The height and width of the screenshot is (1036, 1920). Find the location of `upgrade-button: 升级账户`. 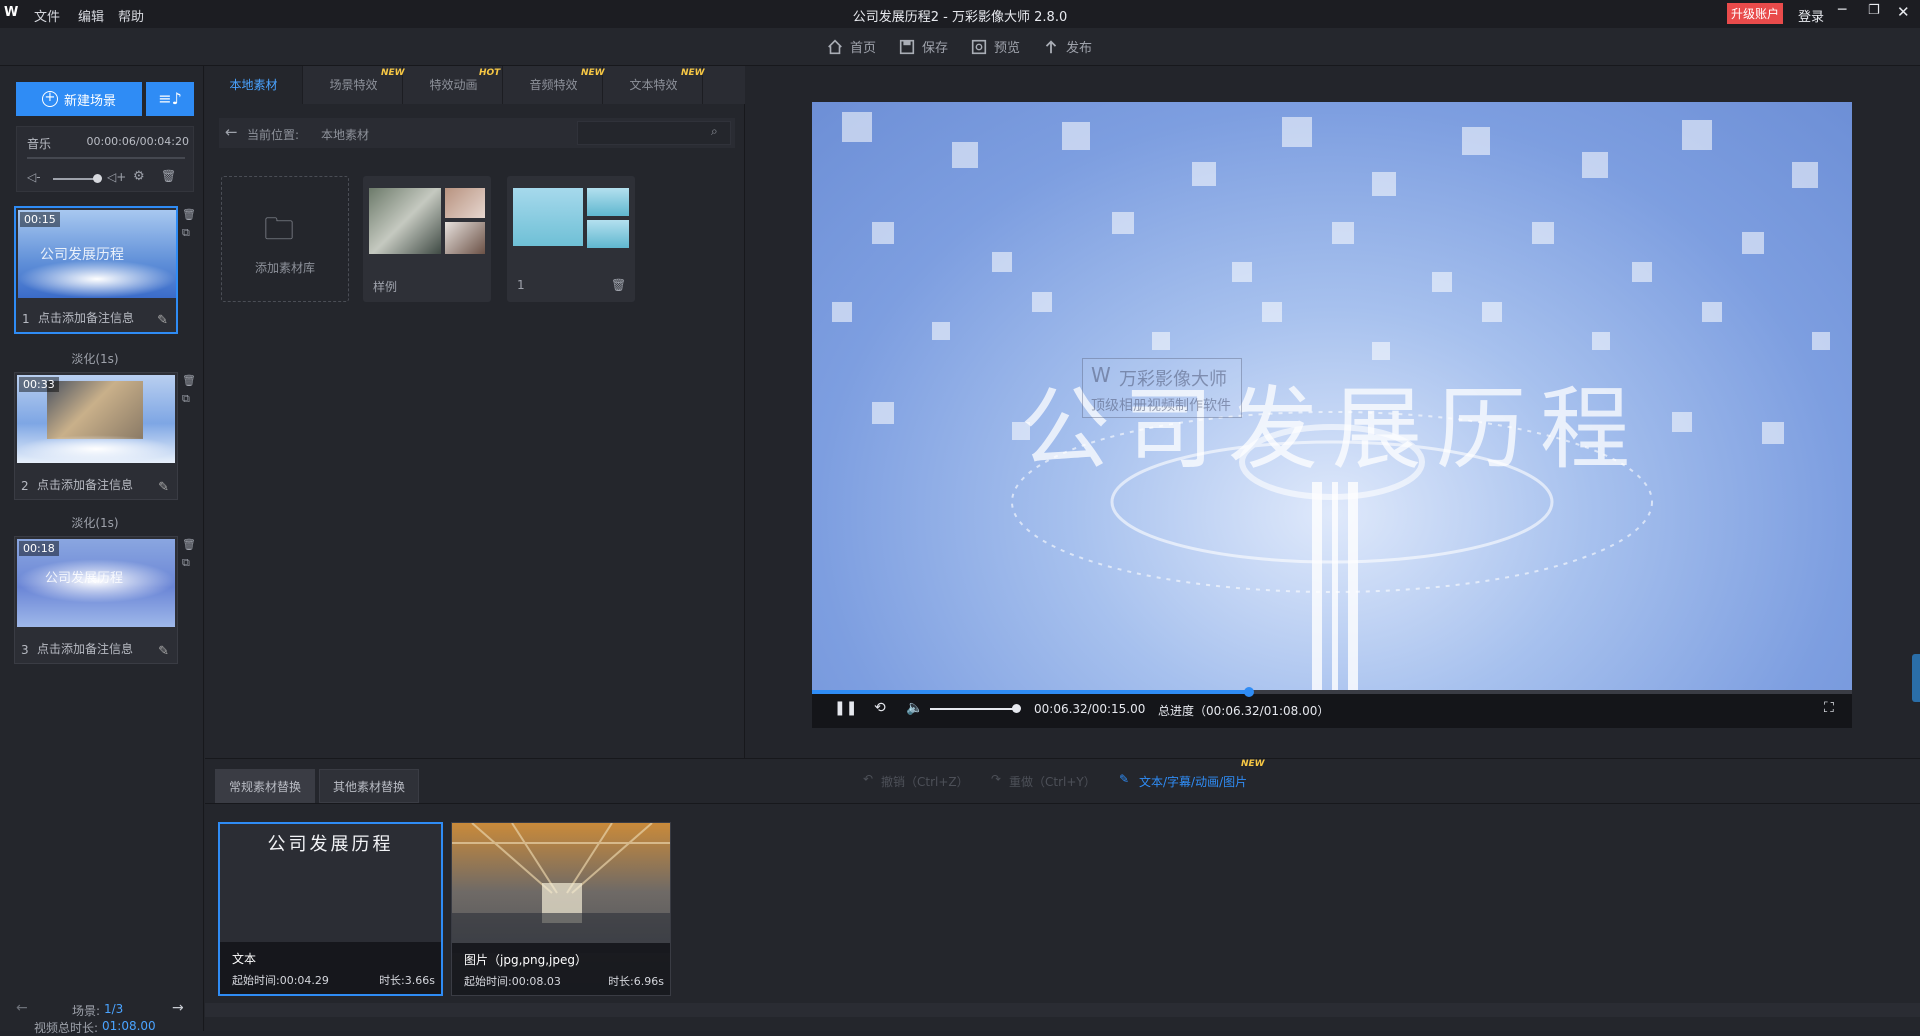

upgrade-button: 升级账户 is located at coordinates (1755, 13).